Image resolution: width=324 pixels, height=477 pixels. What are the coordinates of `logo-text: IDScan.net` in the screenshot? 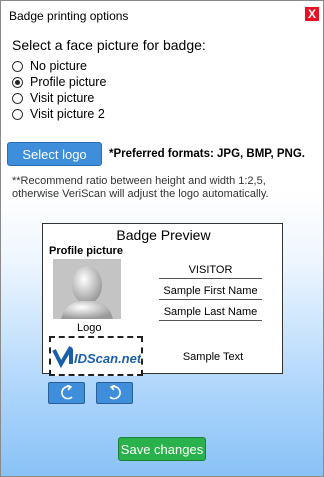 It's located at (107, 358).